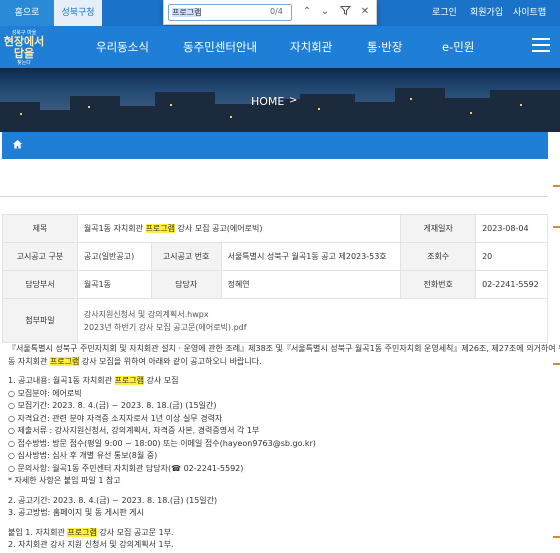 The image size is (560, 553). I want to click on phone-label: 전화번호, so click(438, 284).